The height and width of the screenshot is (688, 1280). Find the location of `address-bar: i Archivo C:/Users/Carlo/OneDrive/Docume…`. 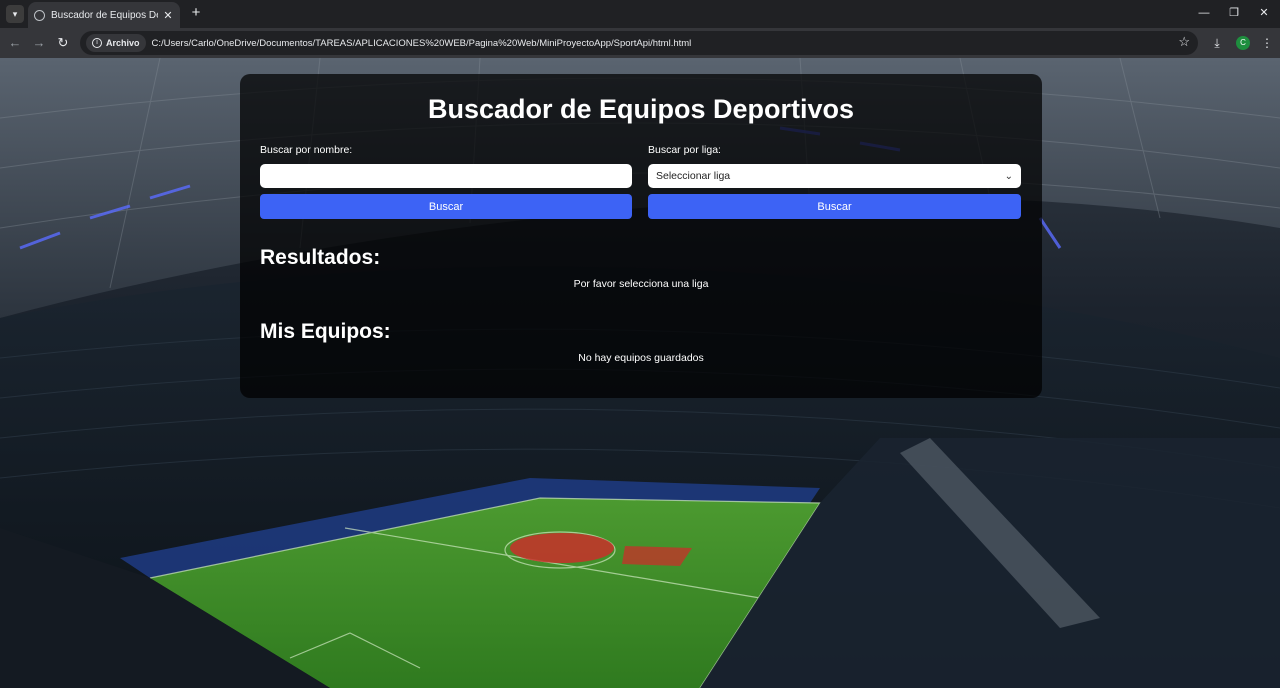

address-bar: i Archivo C:/Users/Carlo/OneDrive/Docume… is located at coordinates (639, 43).